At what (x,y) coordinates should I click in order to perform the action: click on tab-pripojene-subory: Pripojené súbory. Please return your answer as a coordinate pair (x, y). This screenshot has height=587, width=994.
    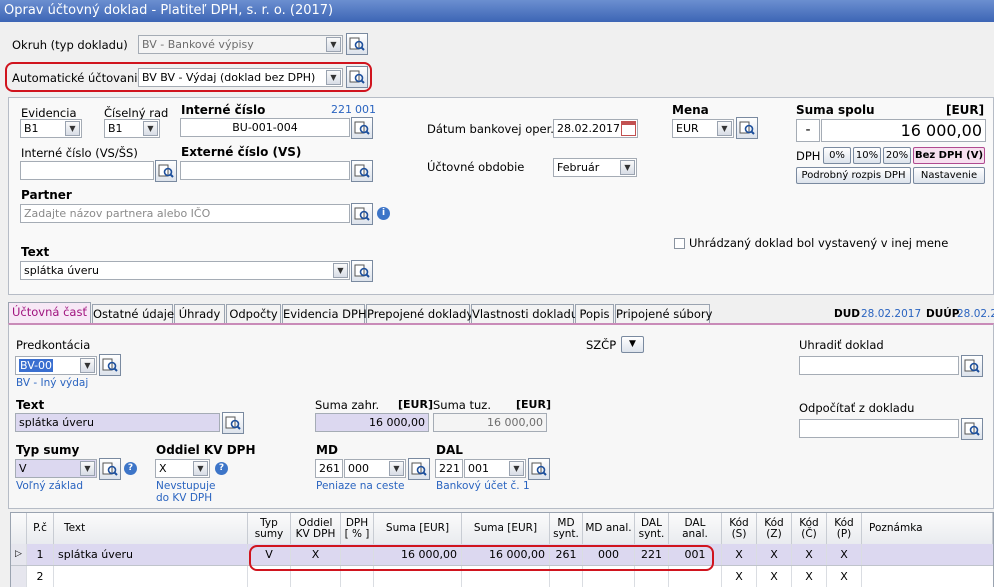
    Looking at the image, I should click on (663, 313).